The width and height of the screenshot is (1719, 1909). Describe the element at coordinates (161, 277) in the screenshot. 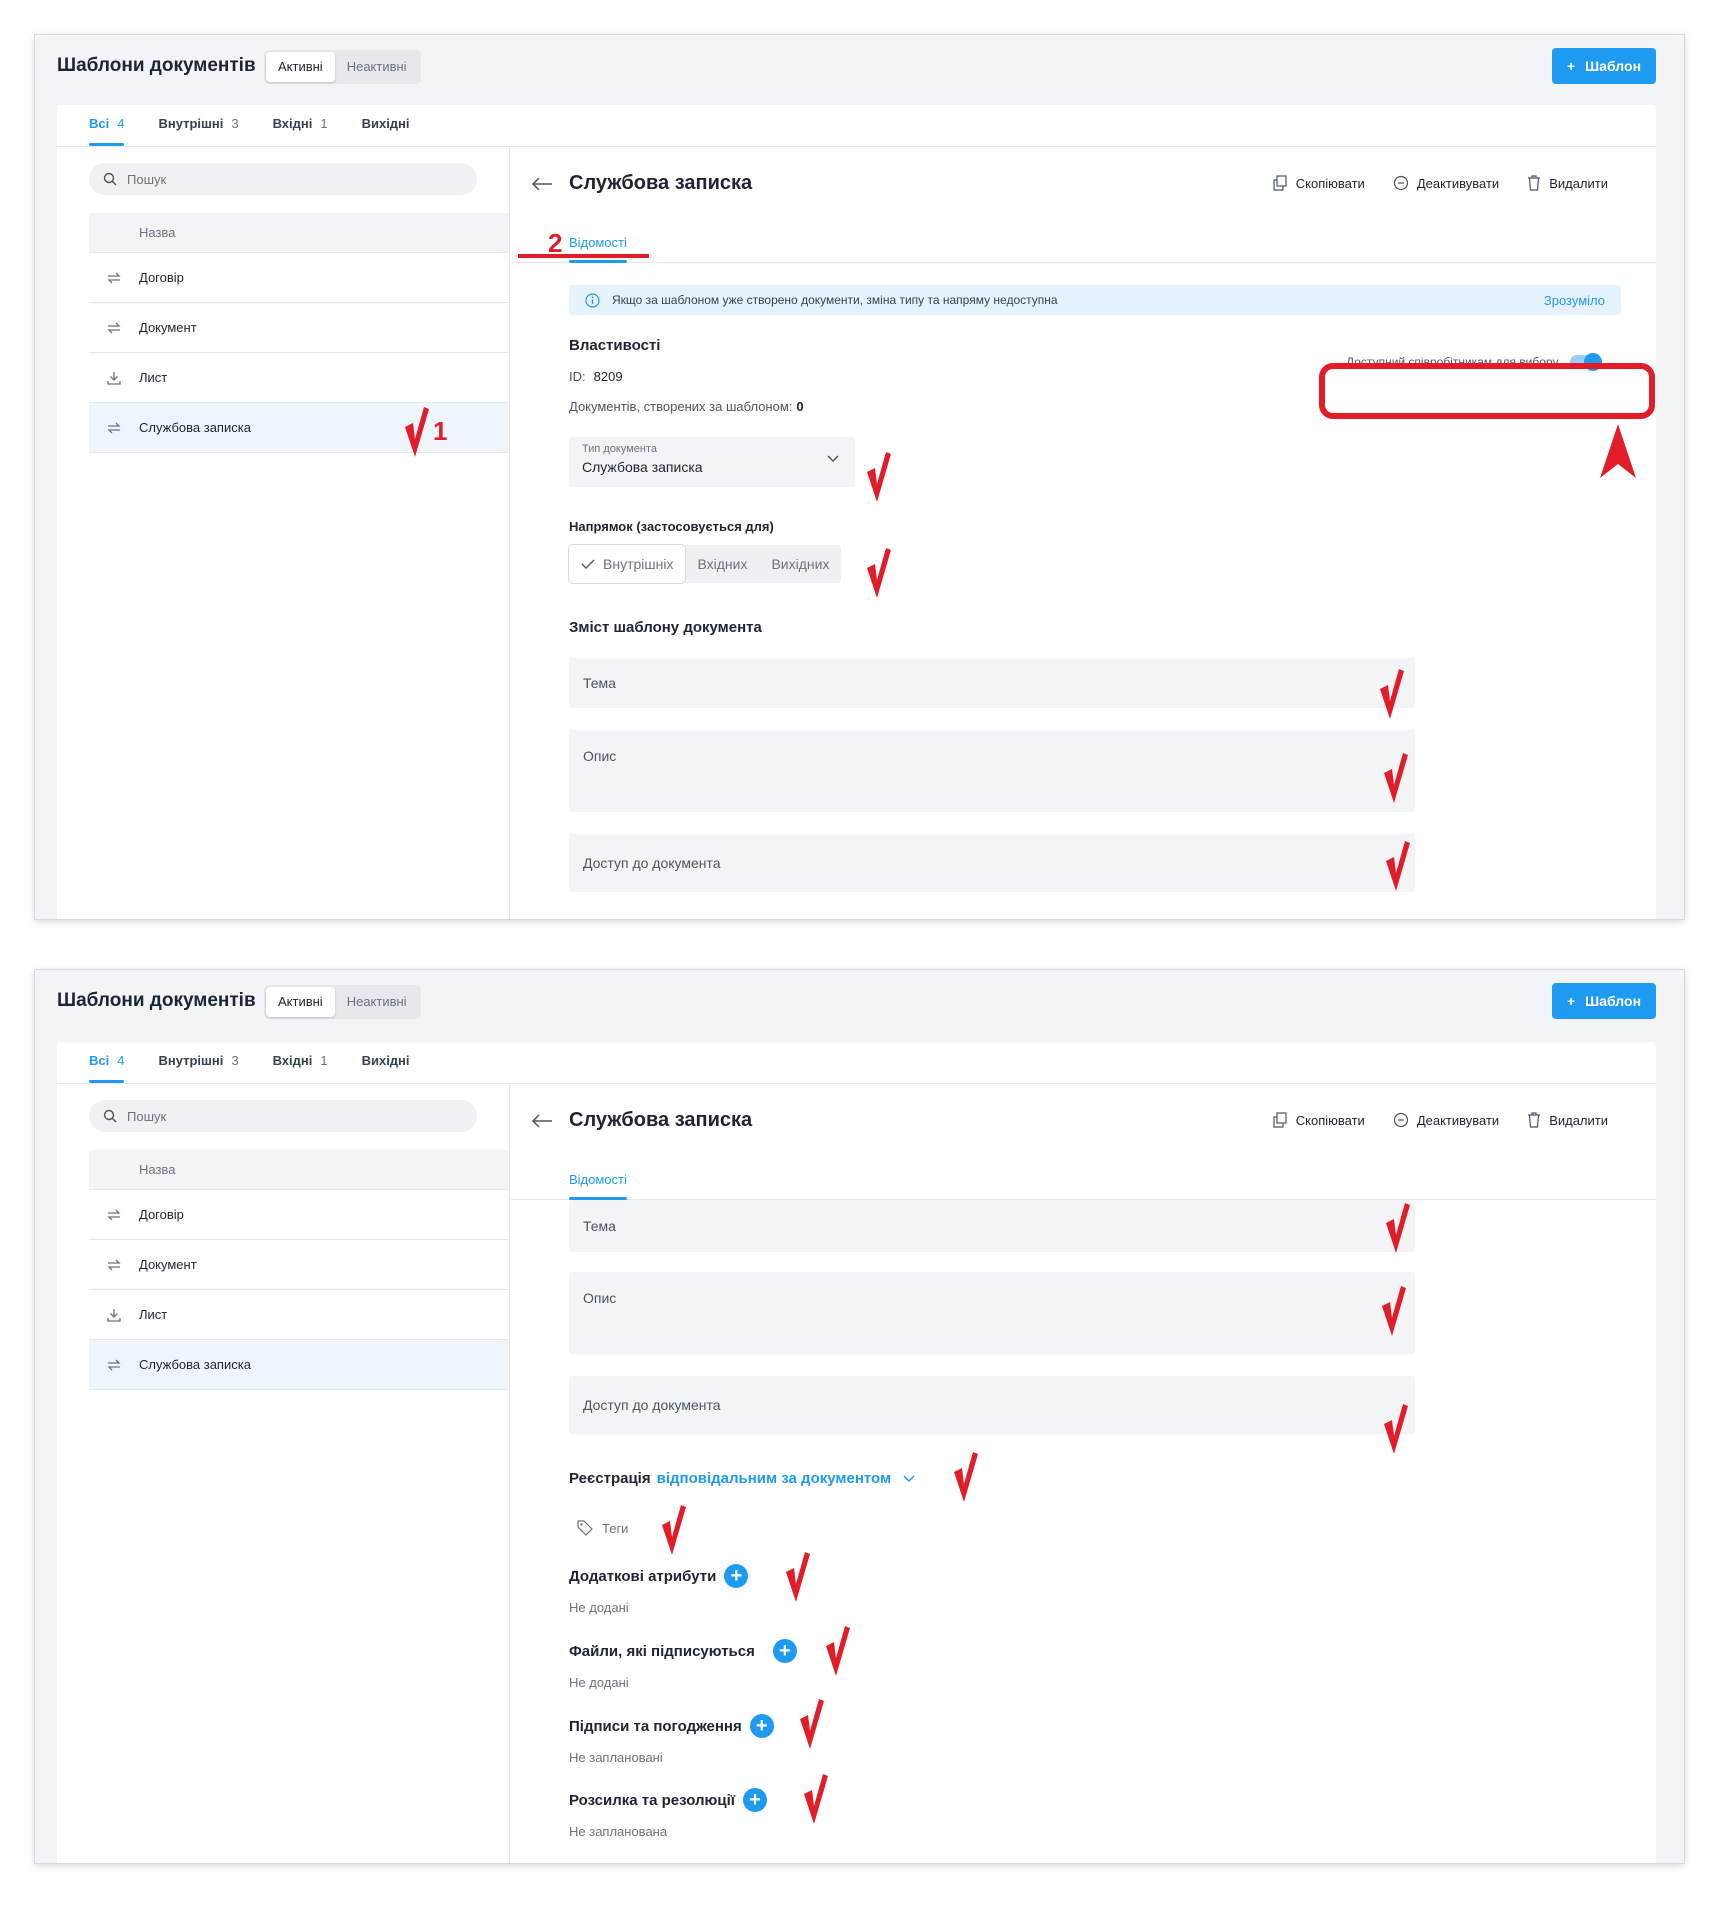

I see `list-item-label: Договір` at that location.